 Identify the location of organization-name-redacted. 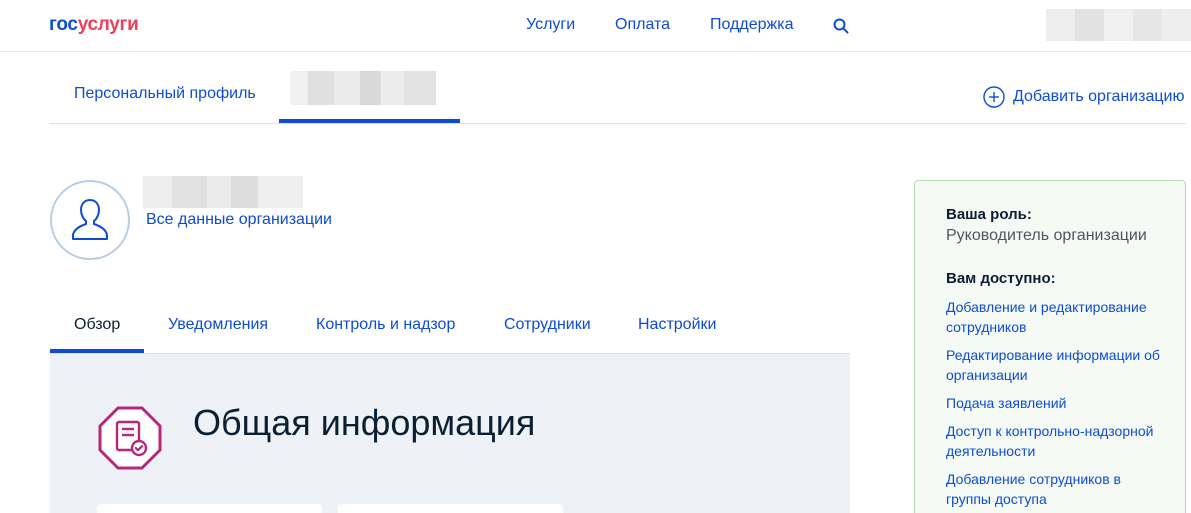
(223, 192).